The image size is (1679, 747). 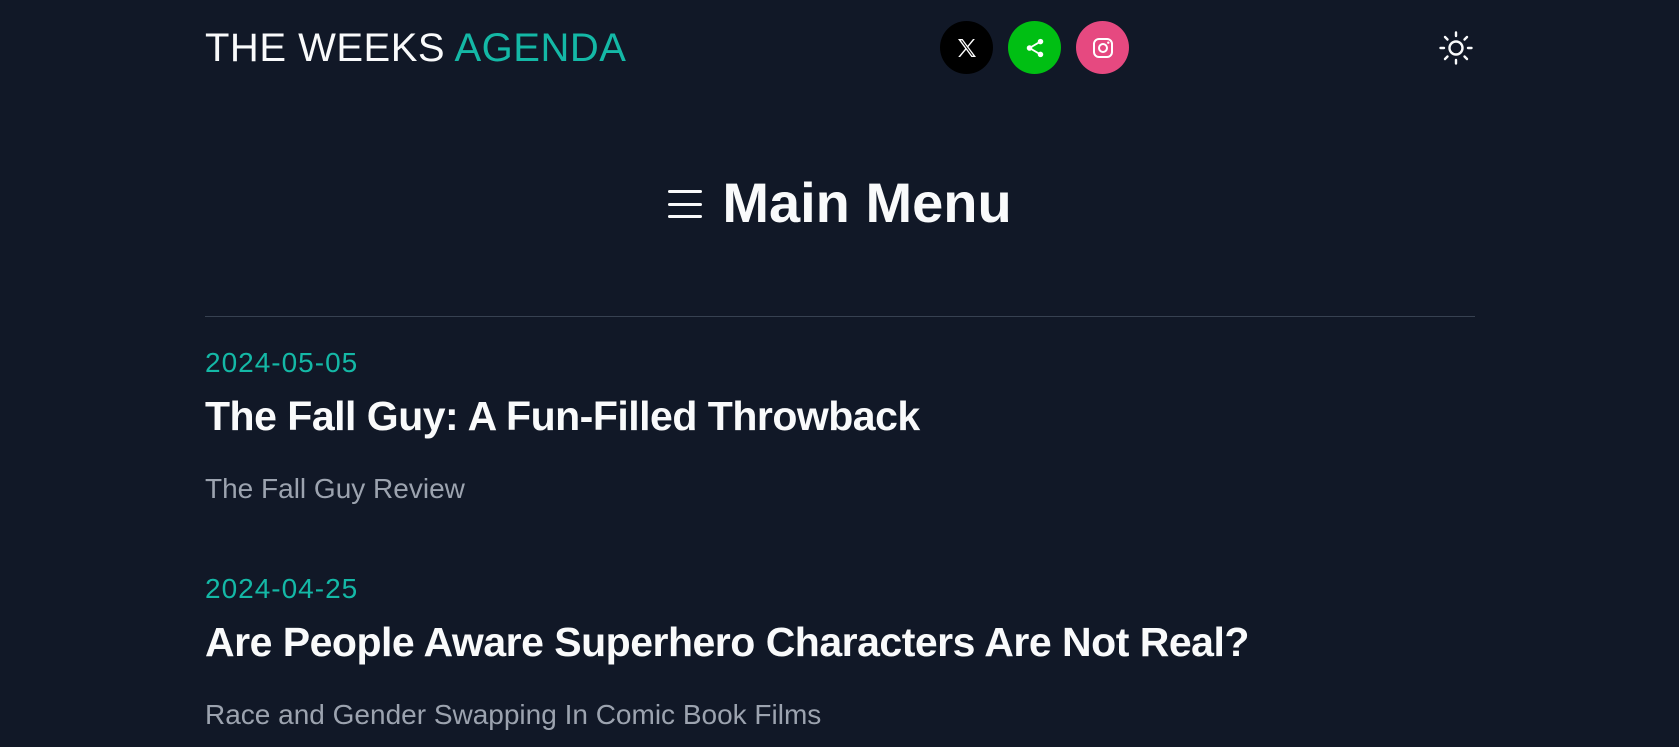 I want to click on post-summary: The Fall Guy Review, so click(x=335, y=488).